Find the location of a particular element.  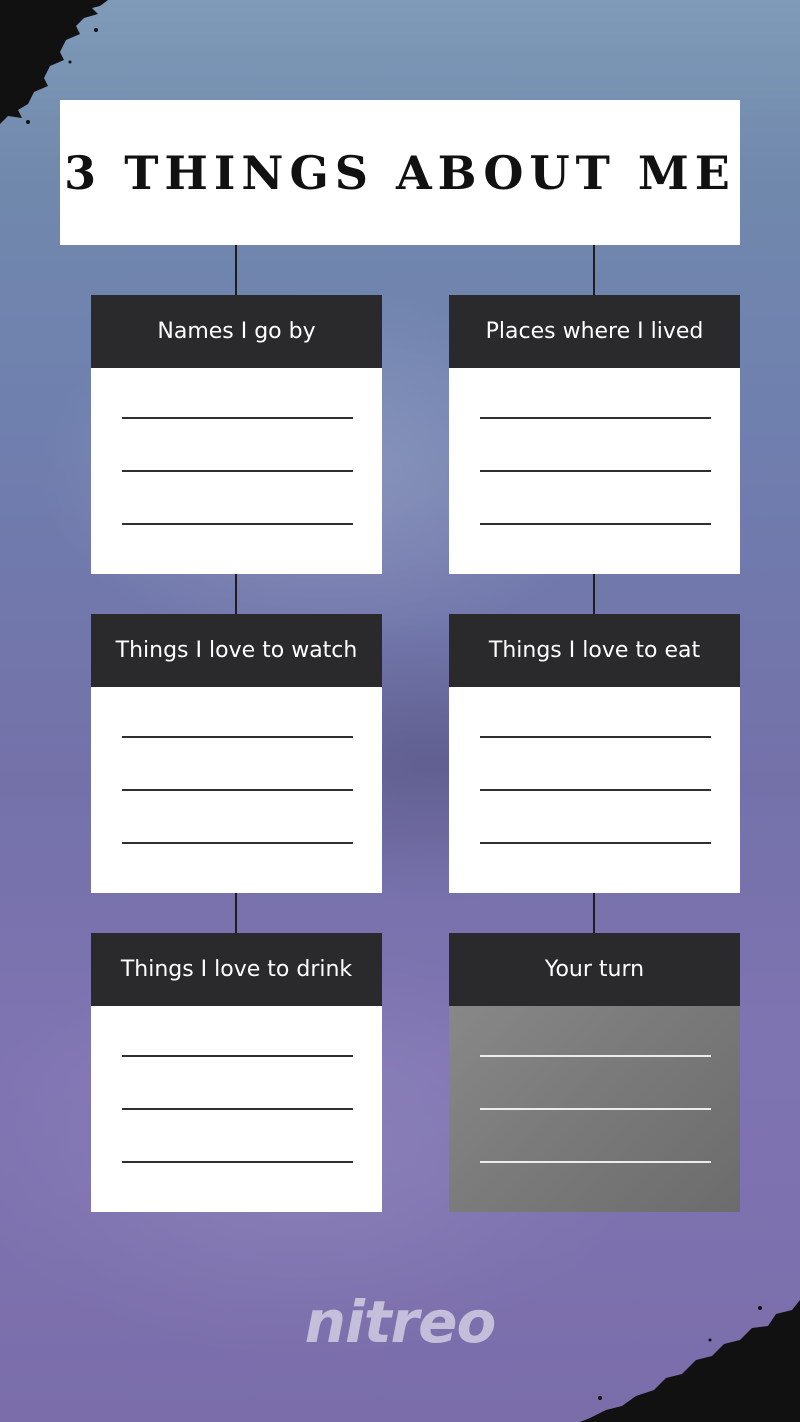

card-header: Places where I lived is located at coordinates (594, 331).